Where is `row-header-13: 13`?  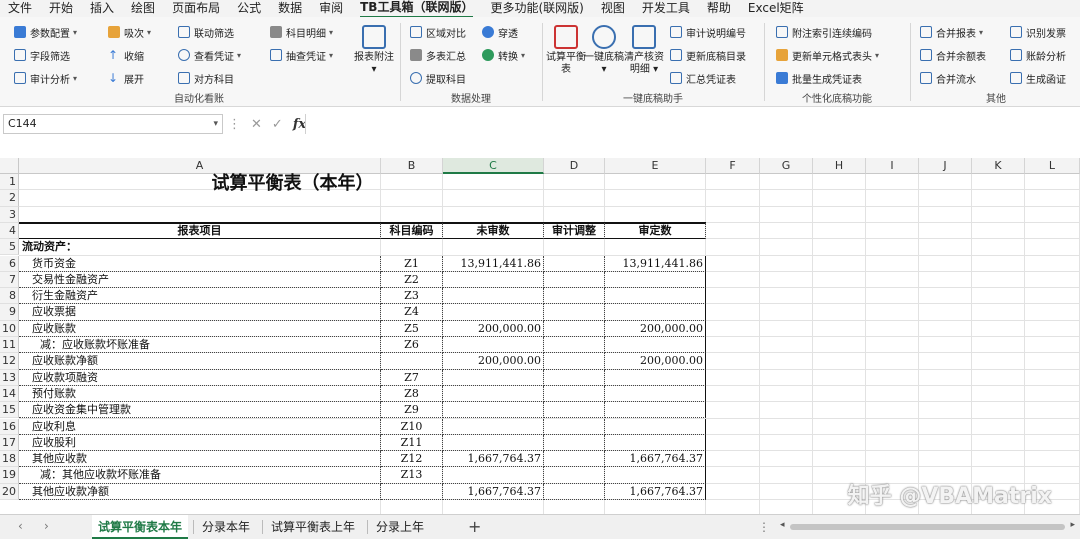
row-header-13: 13 is located at coordinates (9, 377).